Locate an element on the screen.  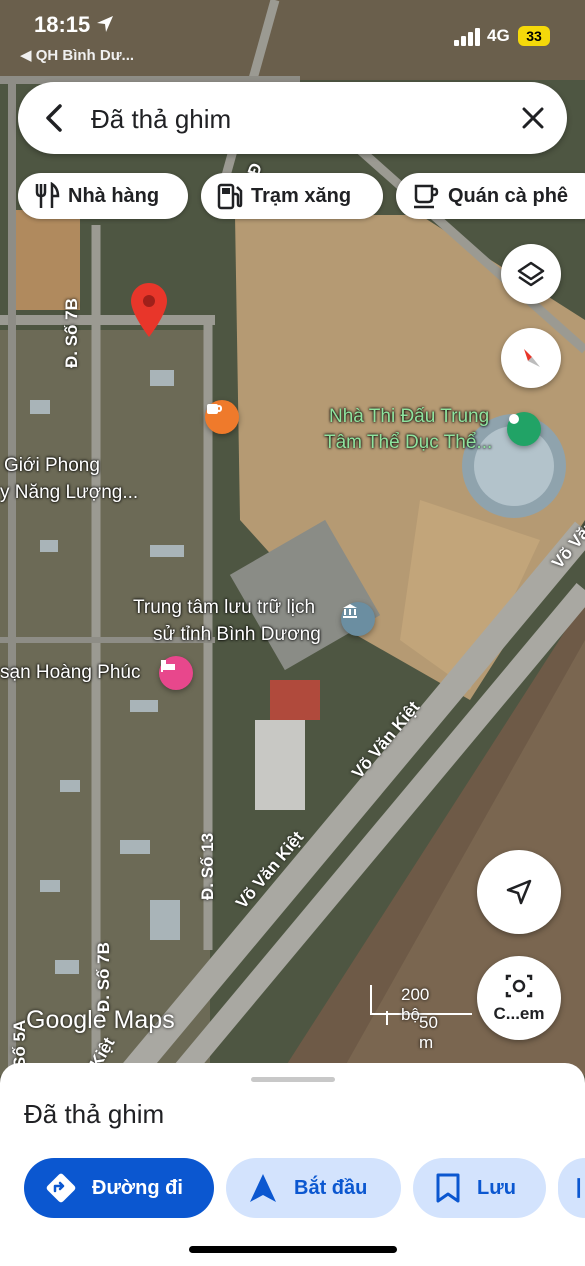
scale-label-meters: 50 m is located at coordinates (428, 1032).